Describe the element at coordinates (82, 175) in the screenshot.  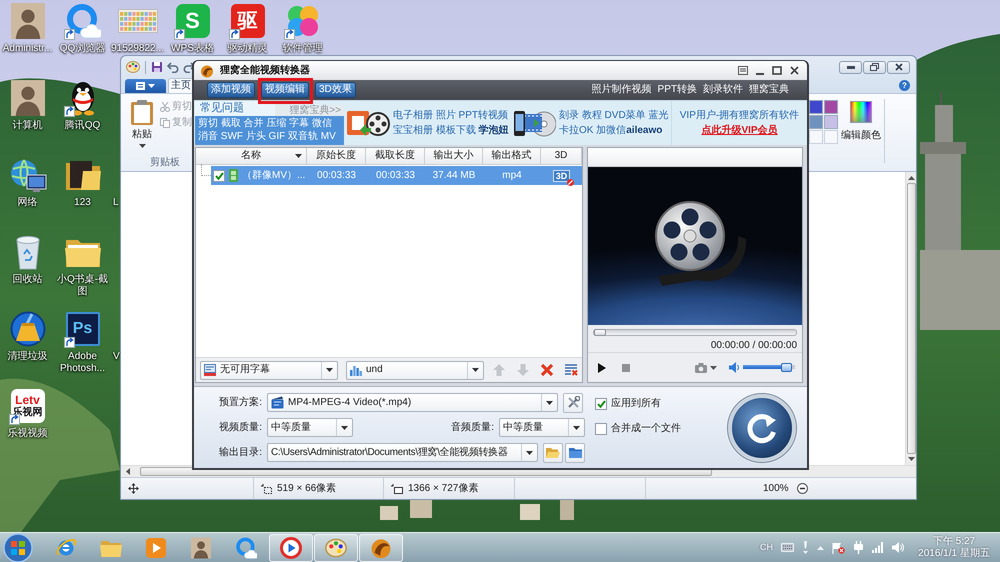
I see `folder-icon` at that location.